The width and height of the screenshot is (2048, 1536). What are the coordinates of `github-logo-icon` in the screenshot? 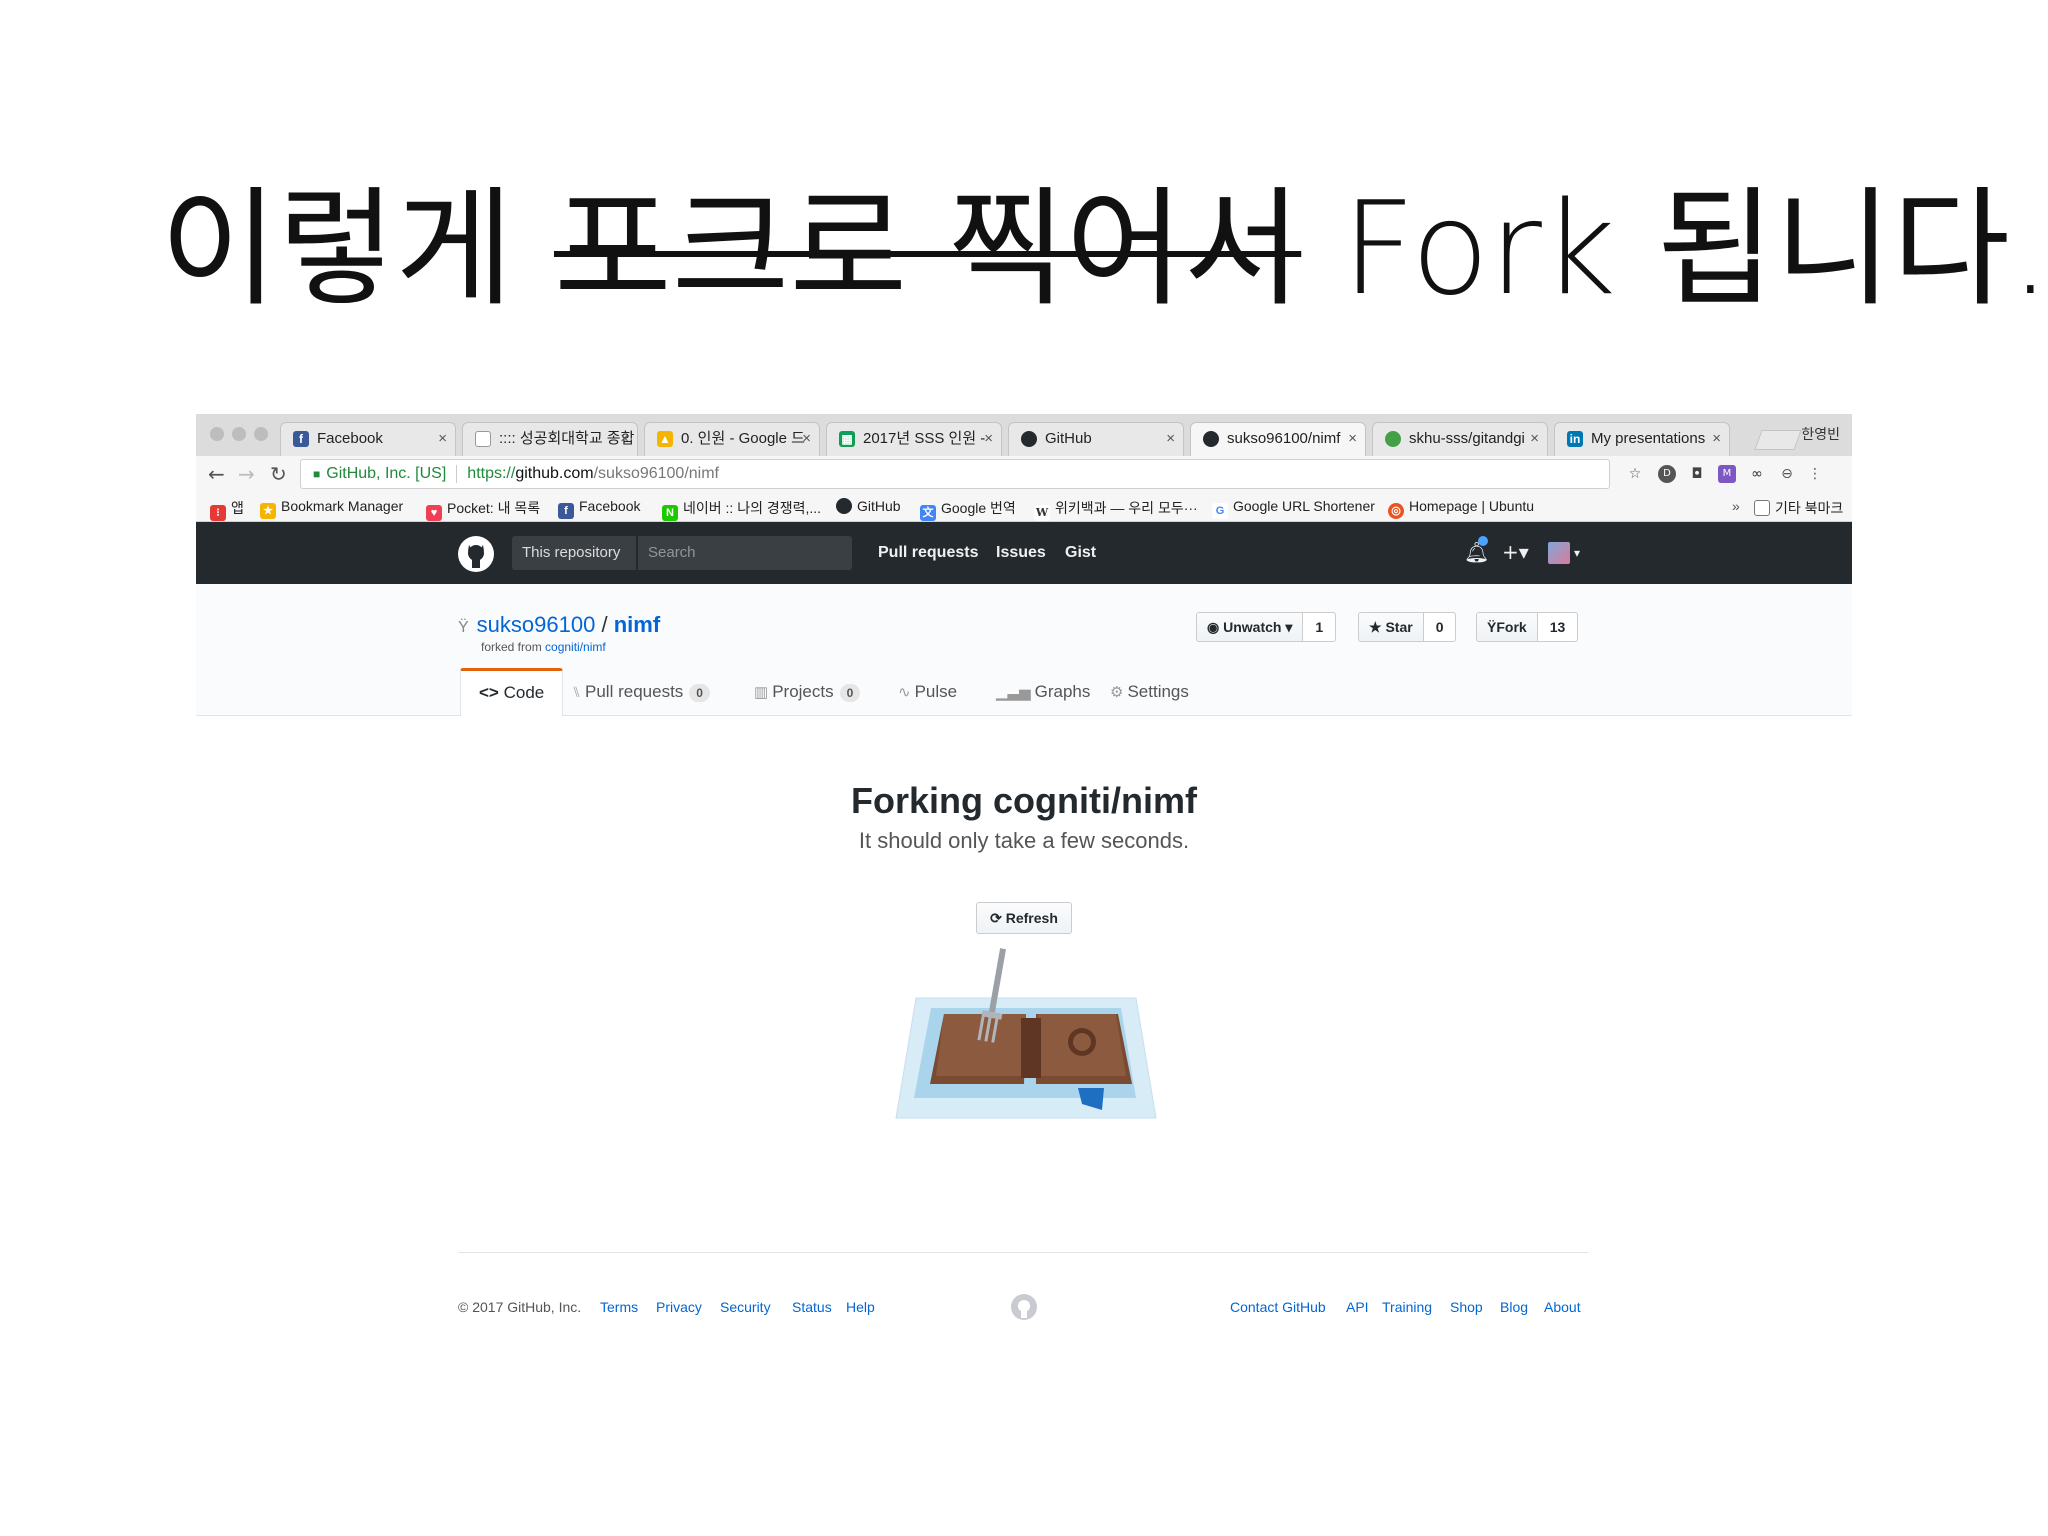 It's located at (476, 554).